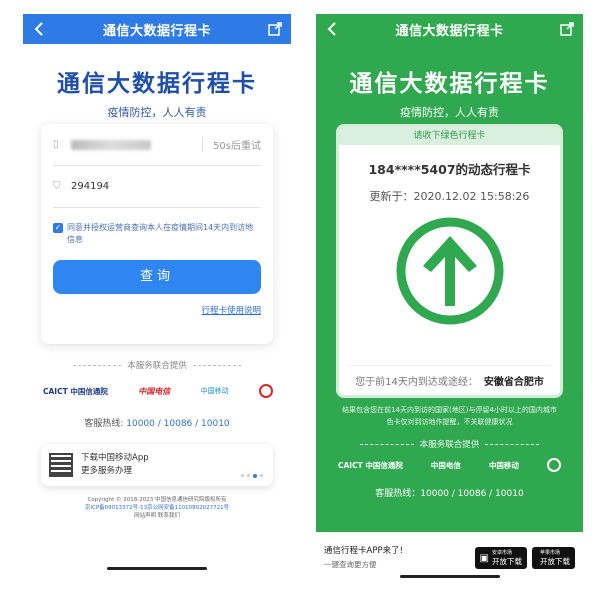 The width and height of the screenshot is (600, 599). Describe the element at coordinates (252, 476) in the screenshot. I see `carousel-dots` at that location.